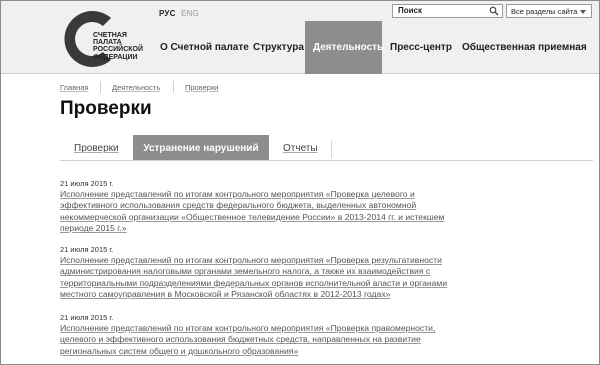 The image size is (600, 365). What do you see at coordinates (167, 13) in the screenshot?
I see `language-ru: РУС` at bounding box center [167, 13].